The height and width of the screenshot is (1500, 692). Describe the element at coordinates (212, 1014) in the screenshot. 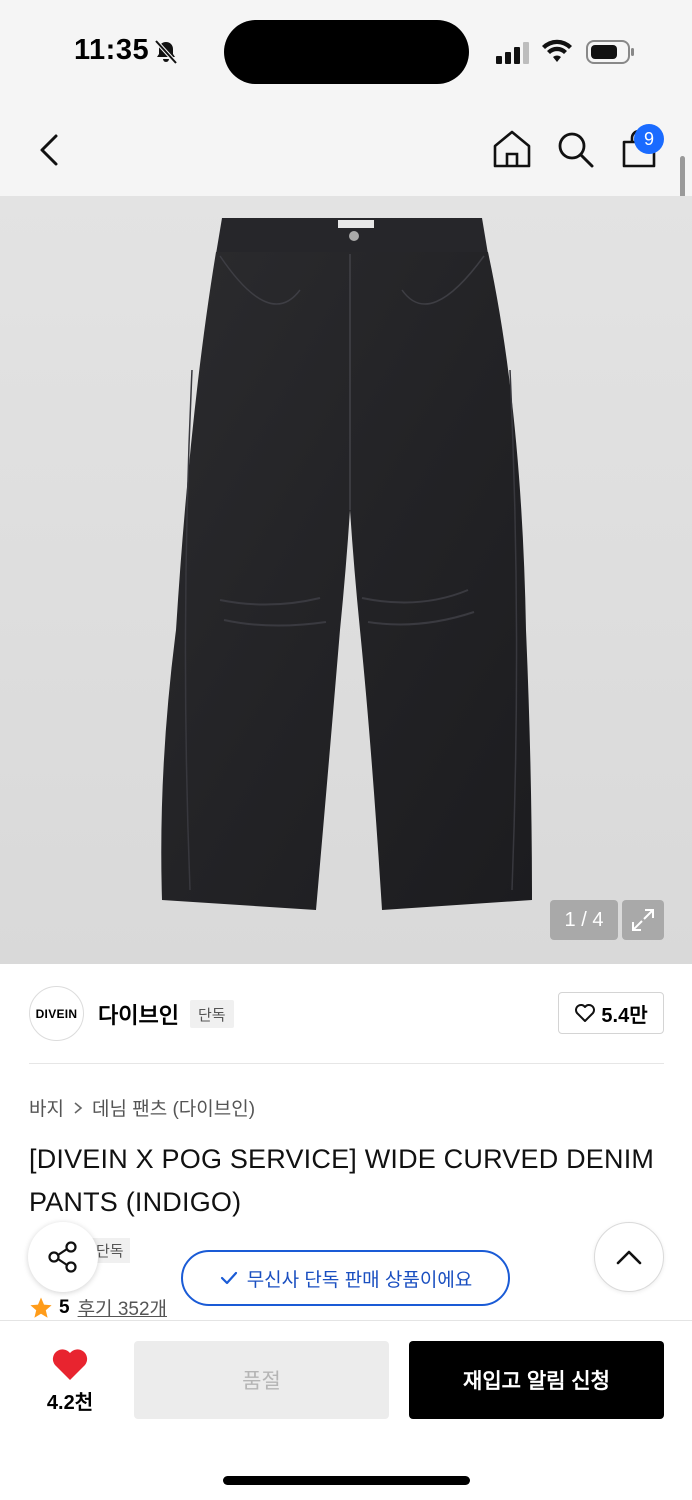

I see `brand-exclusive-badge: 단독` at that location.